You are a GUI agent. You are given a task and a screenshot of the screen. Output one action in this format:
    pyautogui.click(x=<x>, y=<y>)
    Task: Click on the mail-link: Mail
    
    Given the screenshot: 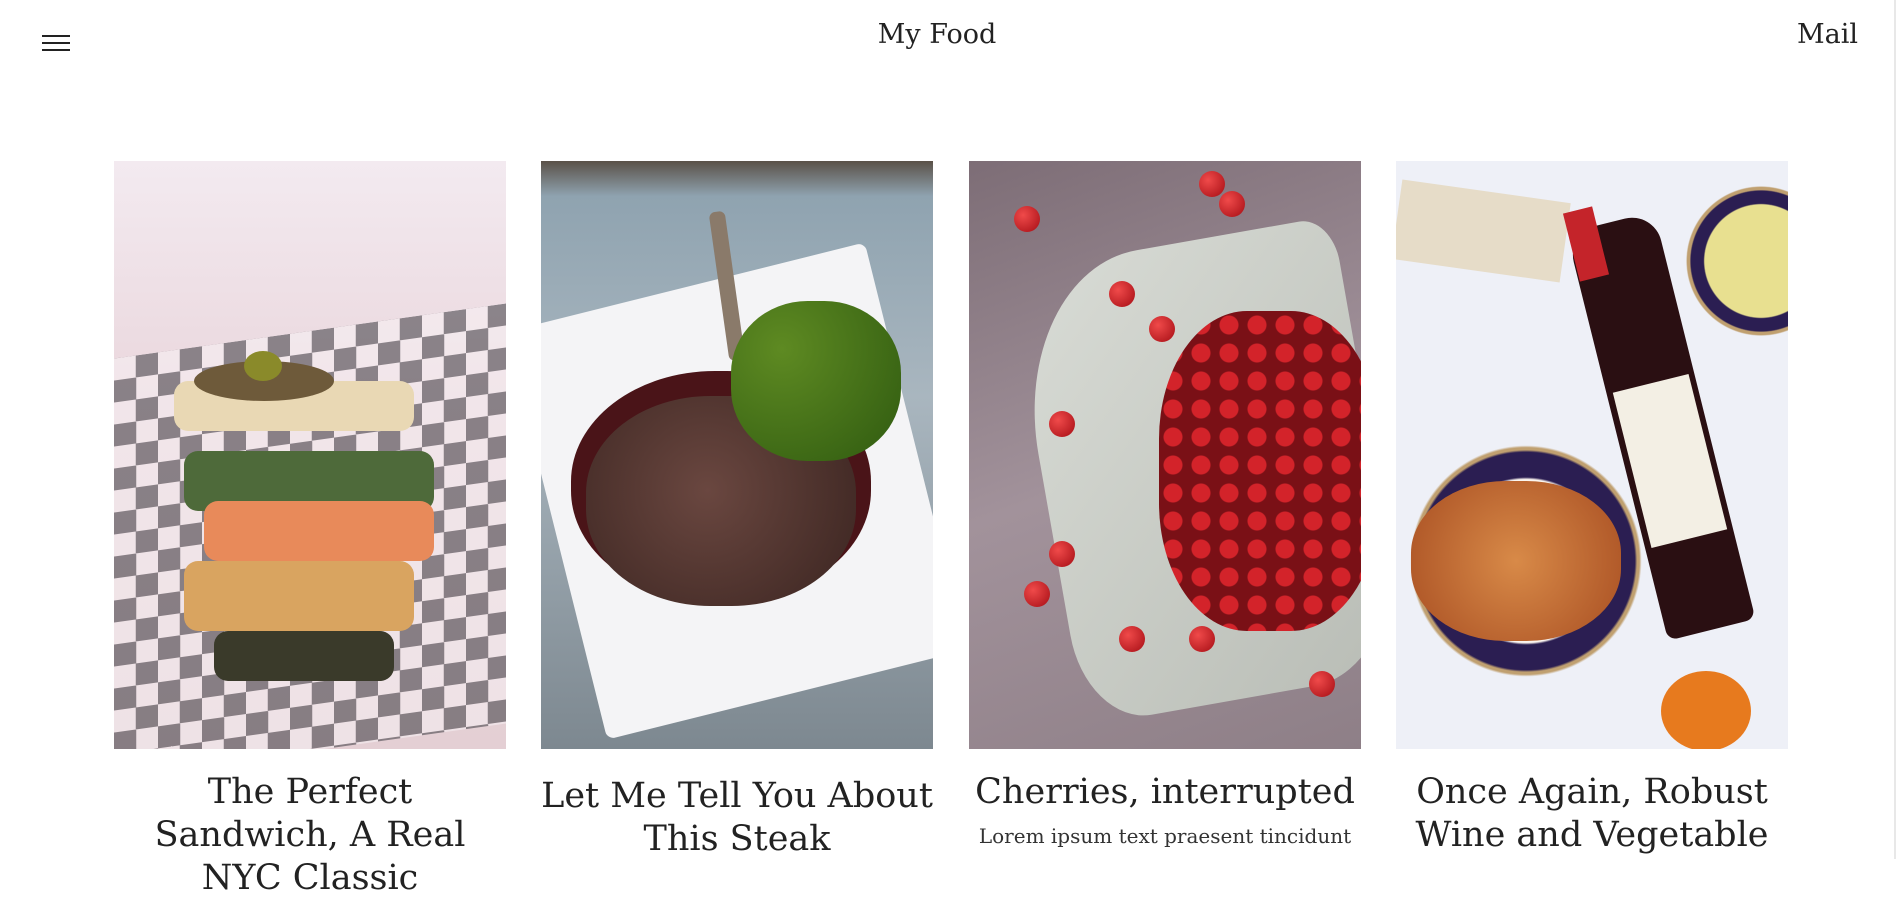 What is the action you would take?
    pyautogui.click(x=1827, y=34)
    